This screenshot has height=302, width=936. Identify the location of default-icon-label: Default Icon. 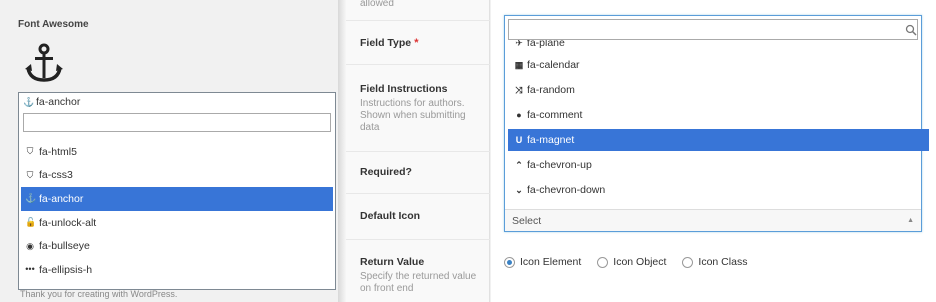
(390, 216).